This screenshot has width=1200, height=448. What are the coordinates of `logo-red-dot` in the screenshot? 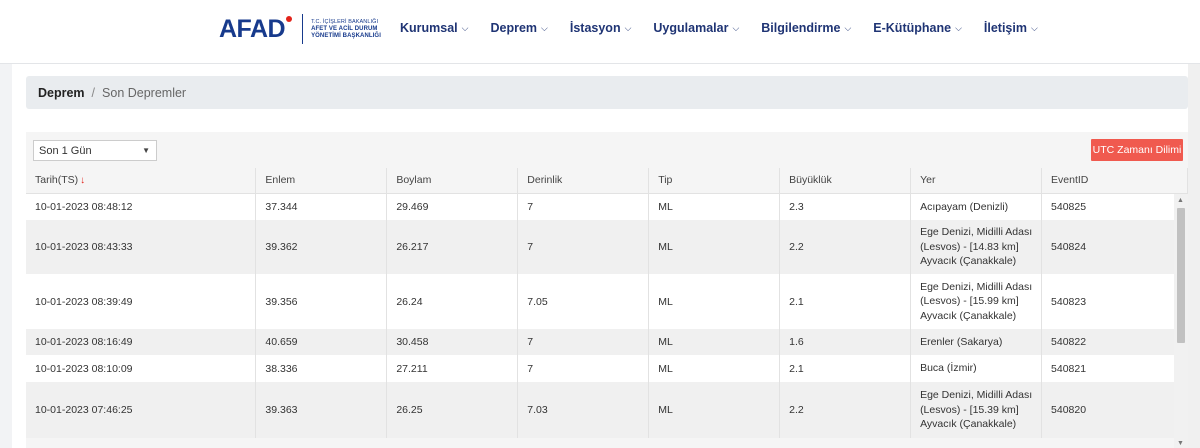 It's located at (289, 19).